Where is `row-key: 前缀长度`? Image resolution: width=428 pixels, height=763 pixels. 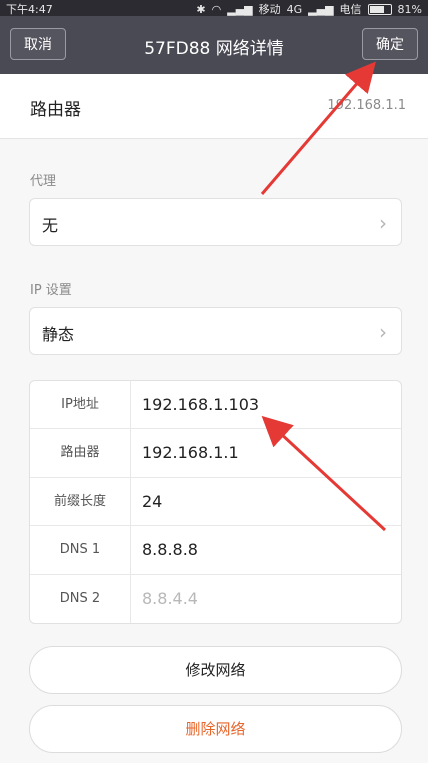 row-key: 前缀长度 is located at coordinates (80, 501).